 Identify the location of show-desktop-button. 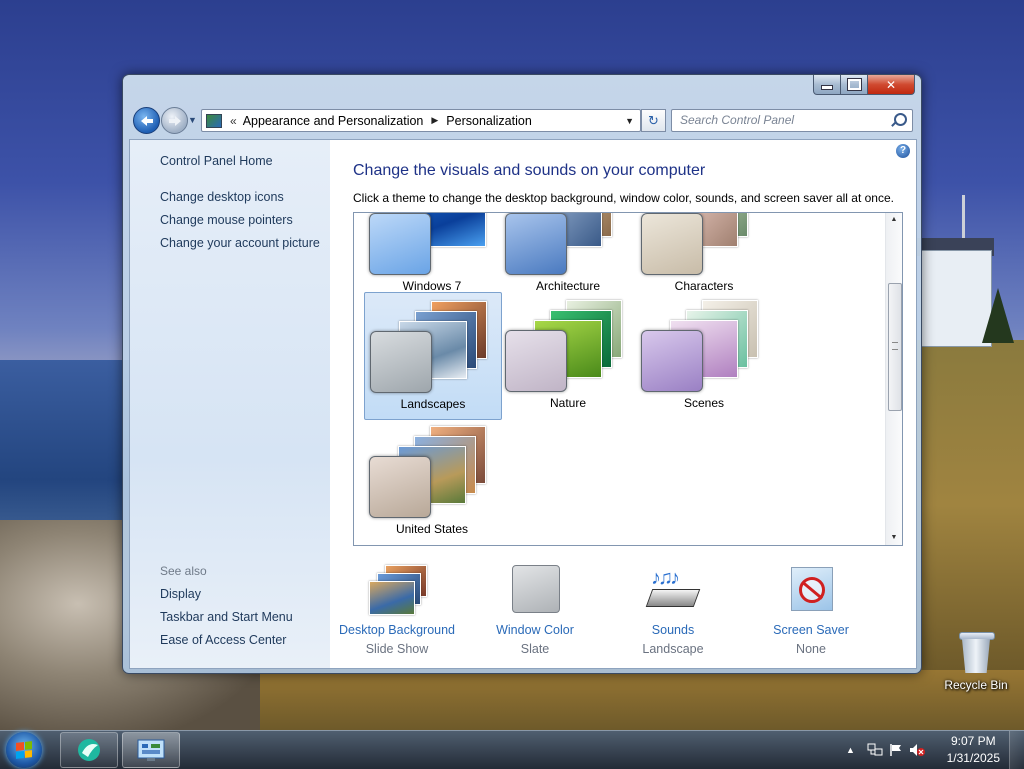
(1016, 750).